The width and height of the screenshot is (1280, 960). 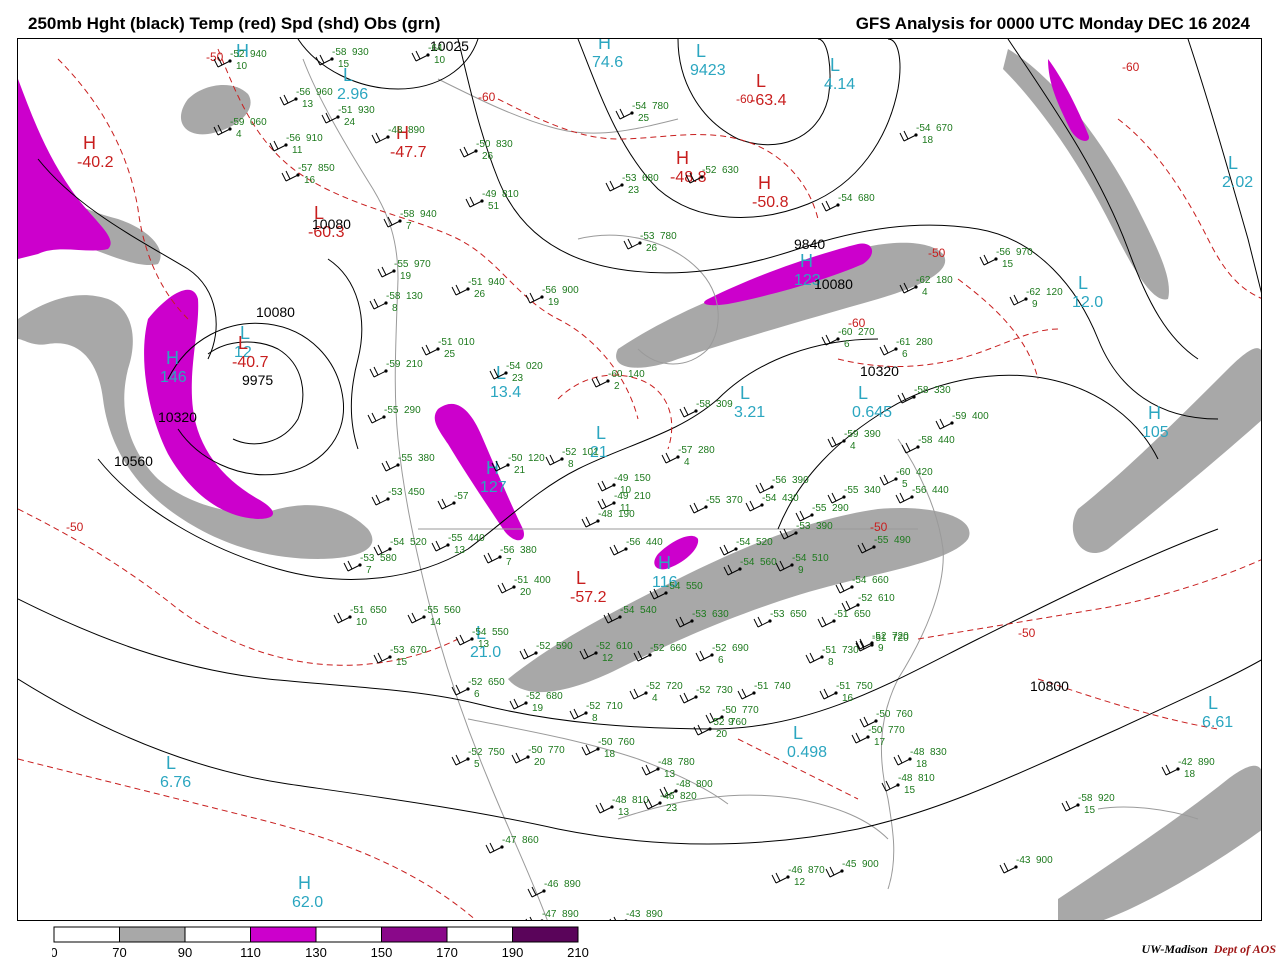 I want to click on obs-height: 650, so click(x=378, y=610).